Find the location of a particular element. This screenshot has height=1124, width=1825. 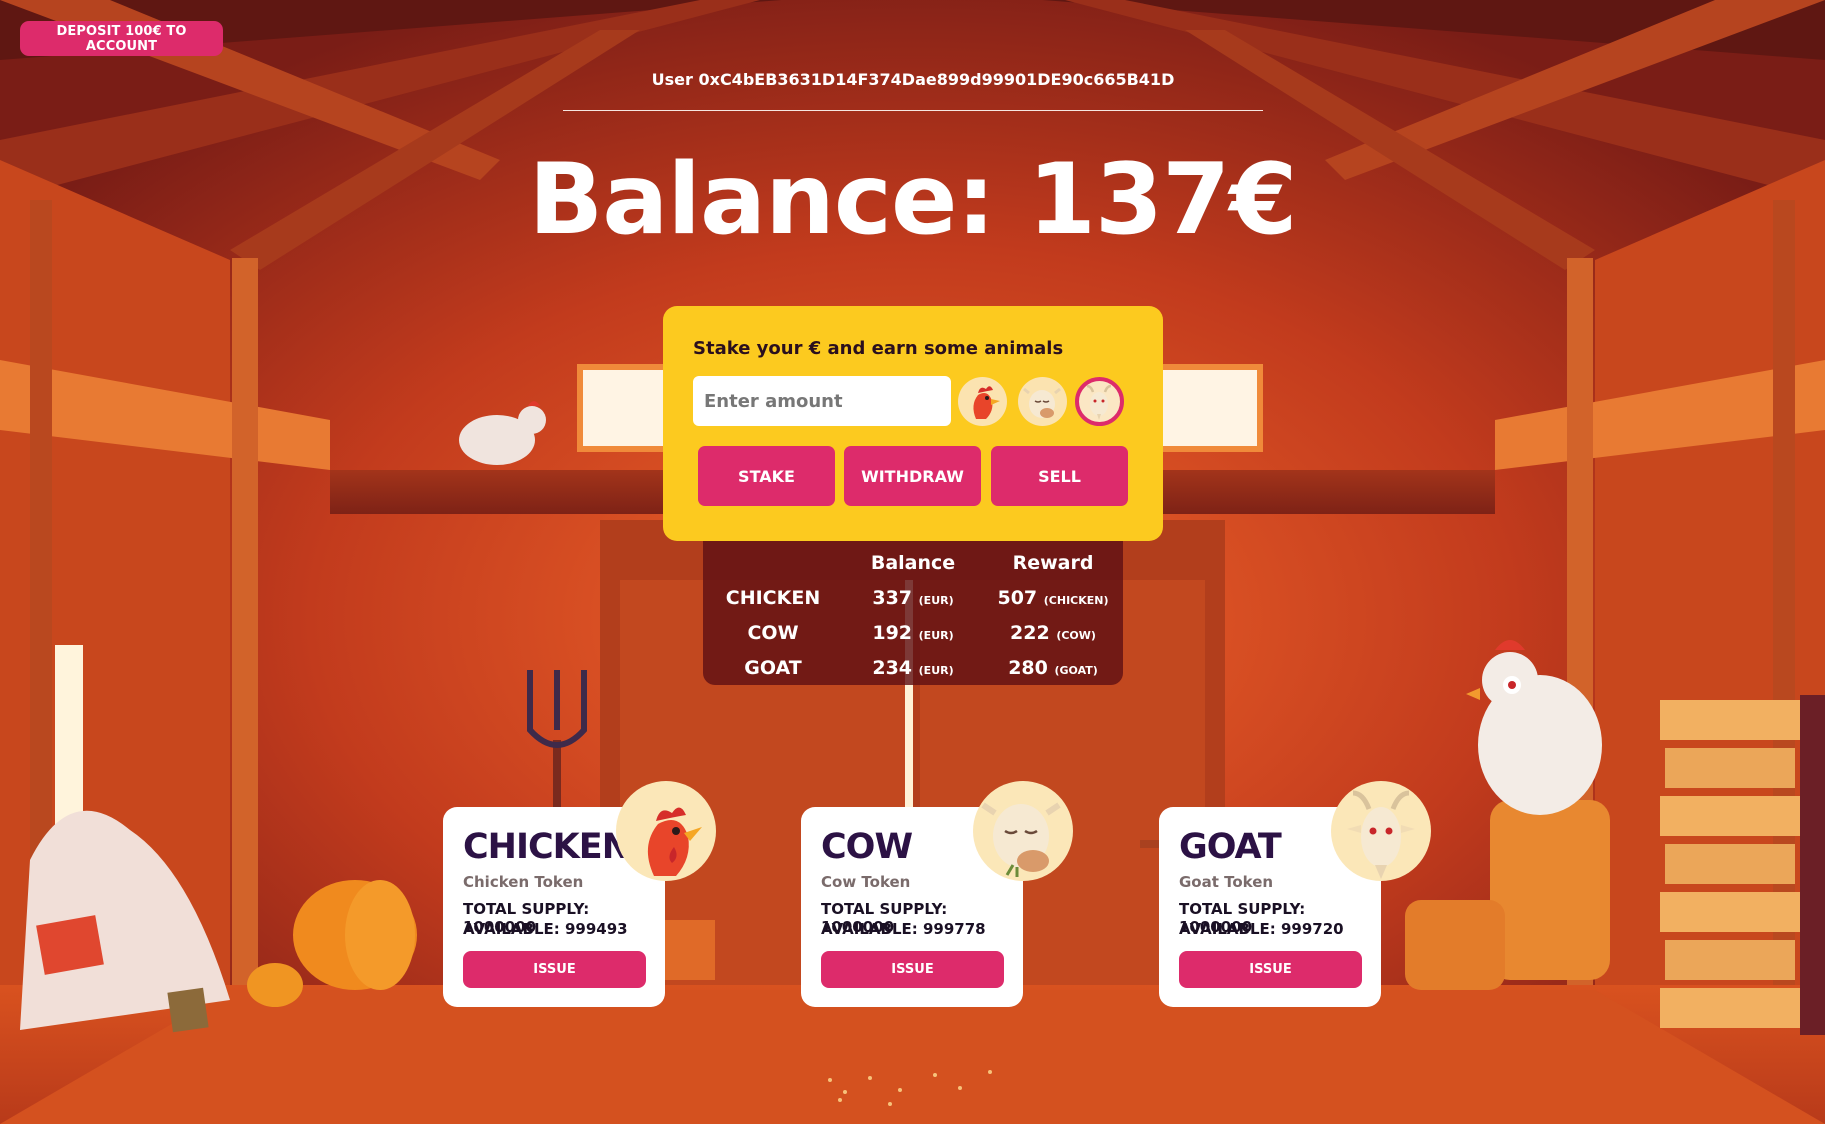

row-name: GOAT is located at coordinates (773, 668).